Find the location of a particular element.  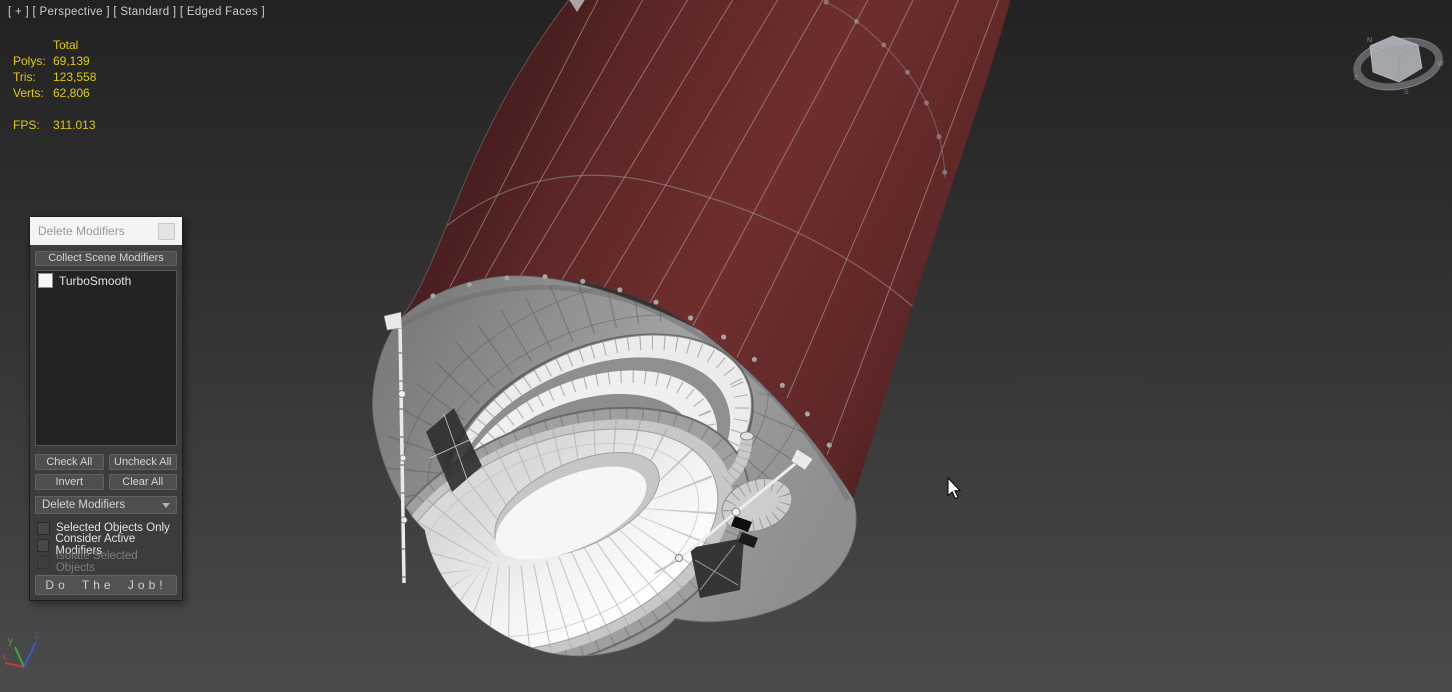

stats-fps-label: FPS: is located at coordinates (26, 125).